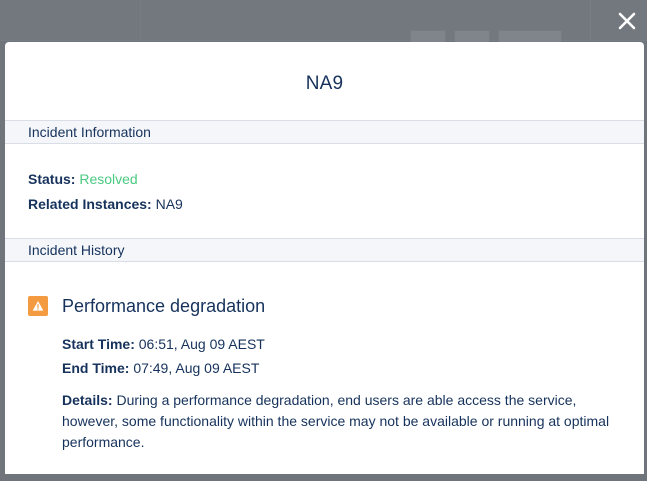 This screenshot has width=647, height=481. What do you see at coordinates (164, 305) in the screenshot?
I see `incident-title: Performance degradation` at bounding box center [164, 305].